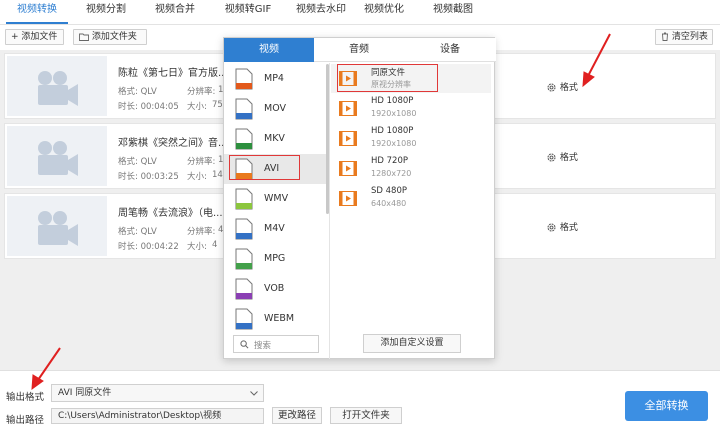  I want to click on popup-divider, so click(329, 211).